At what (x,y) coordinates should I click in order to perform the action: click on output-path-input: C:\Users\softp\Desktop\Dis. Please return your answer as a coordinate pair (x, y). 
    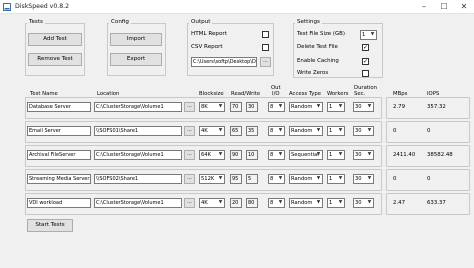
    Looking at the image, I should click on (224, 62).